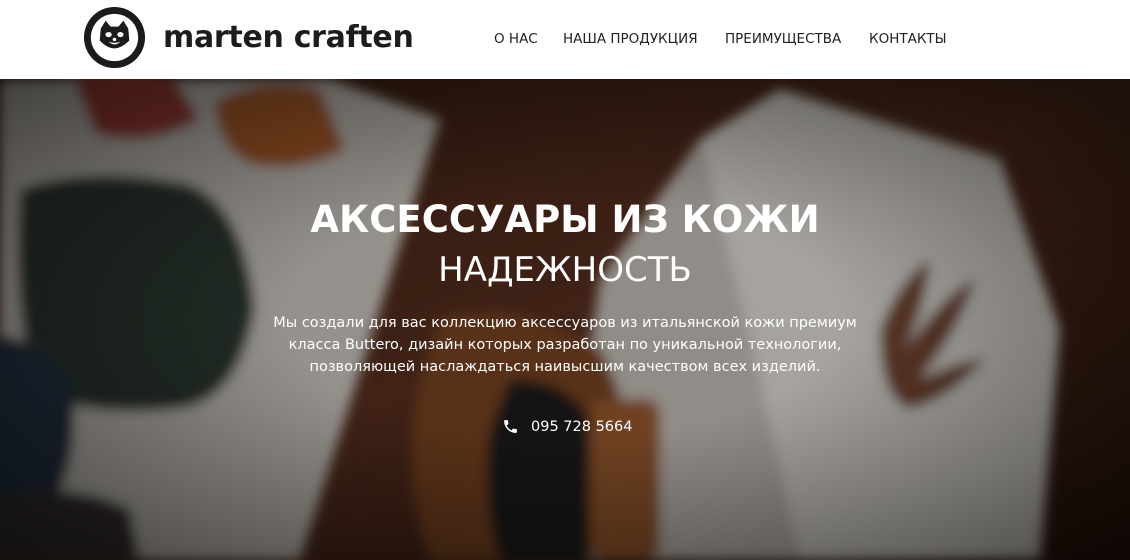 This screenshot has height=560, width=1130. What do you see at coordinates (114, 37) in the screenshot?
I see `marten-logo` at bounding box center [114, 37].